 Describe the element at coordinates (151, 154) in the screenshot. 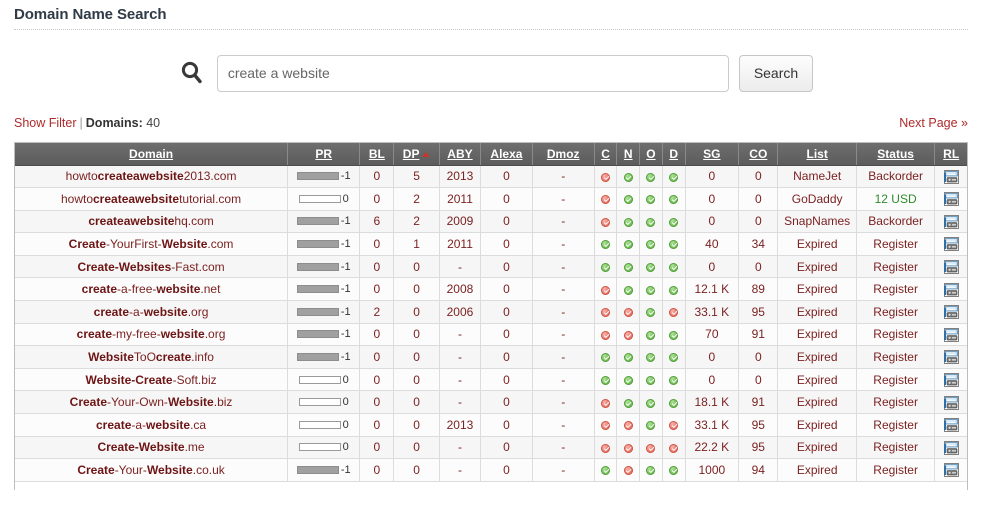

I see `column-header-label-domain: Domain` at that location.